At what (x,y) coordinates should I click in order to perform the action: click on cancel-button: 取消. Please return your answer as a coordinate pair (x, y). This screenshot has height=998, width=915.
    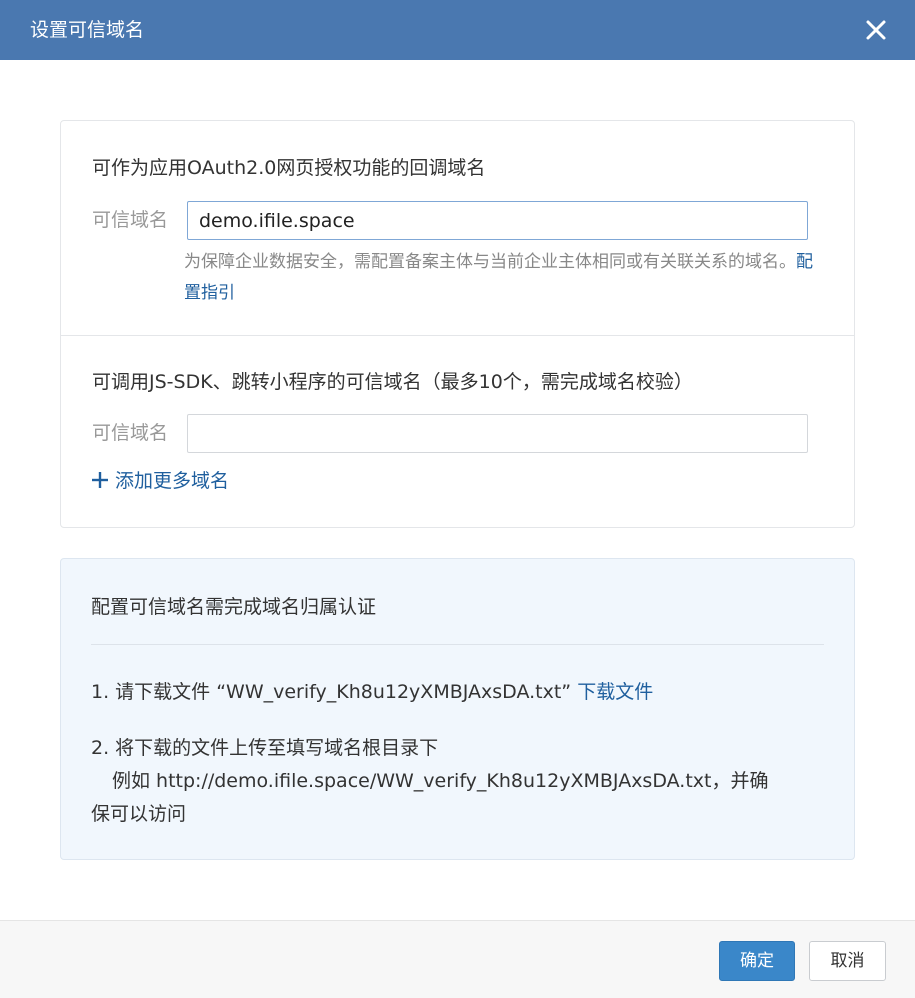
    Looking at the image, I should click on (847, 961).